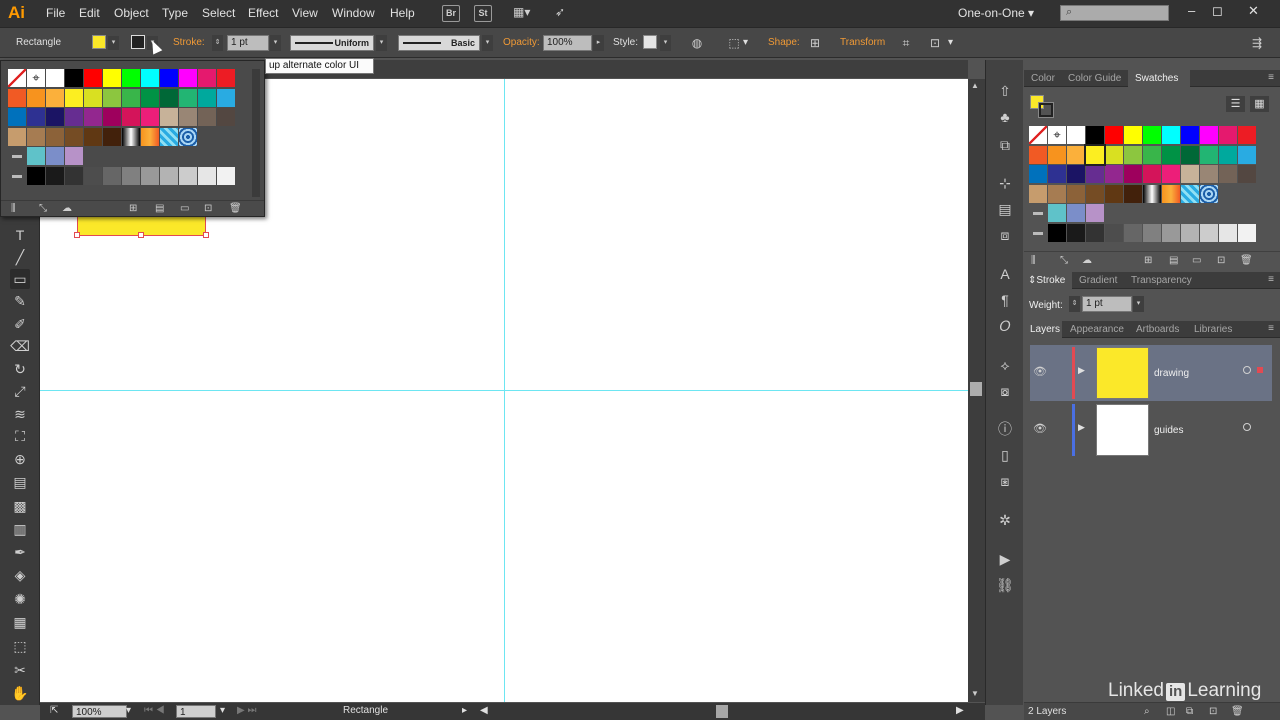 This screenshot has height=720, width=1280. I want to click on symbol-sprayer-tool-icon: ✺, so click(20, 599).